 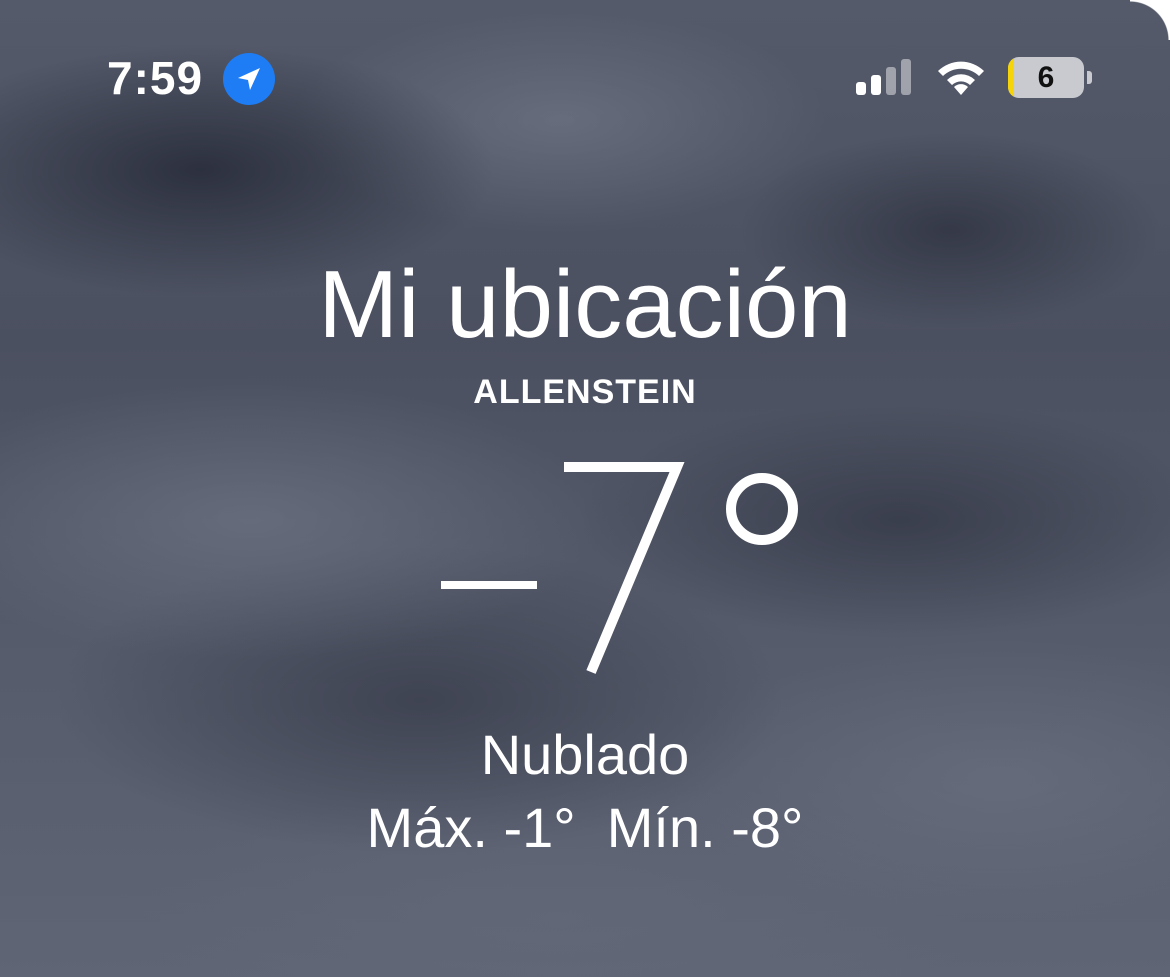 What do you see at coordinates (155, 78) in the screenshot?
I see `status-time: 7:59` at bounding box center [155, 78].